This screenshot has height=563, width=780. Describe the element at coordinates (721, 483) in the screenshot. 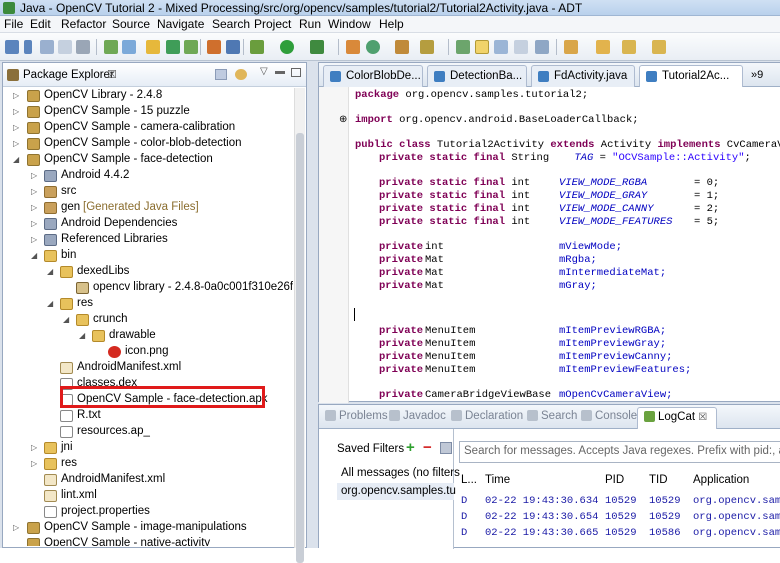

I see `column-application: Application` at that location.